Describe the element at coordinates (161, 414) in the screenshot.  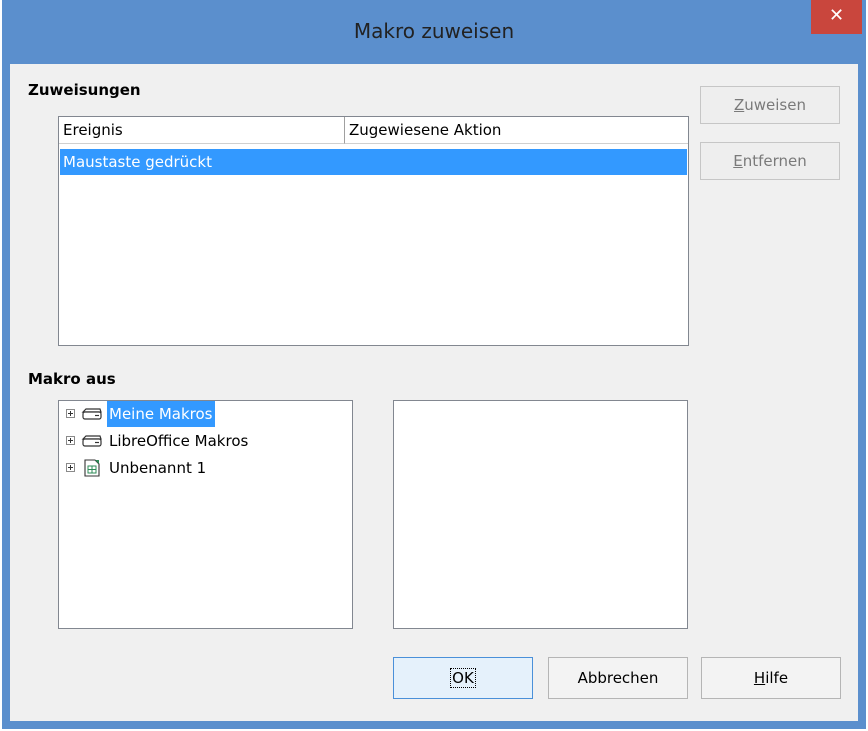
I see `tree-item-label: Meine Makros` at that location.